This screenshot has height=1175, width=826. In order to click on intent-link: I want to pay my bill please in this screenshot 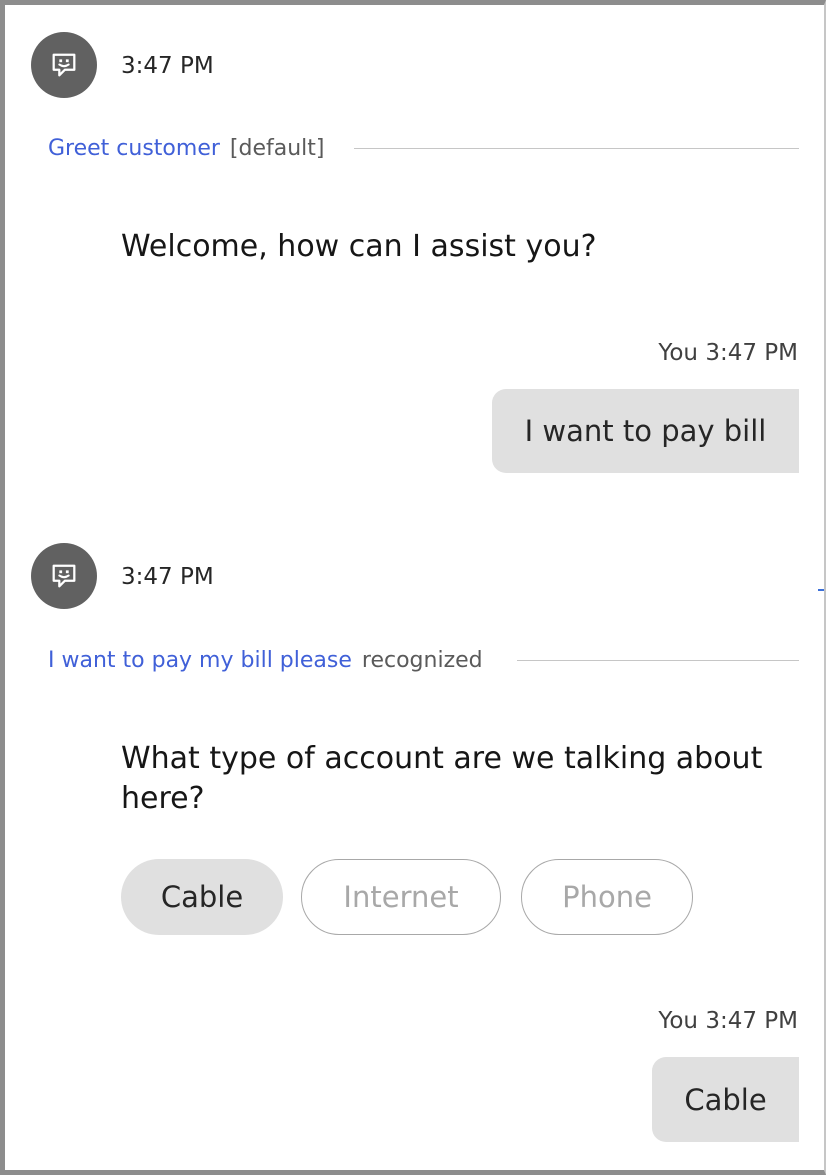, I will do `click(200, 660)`.